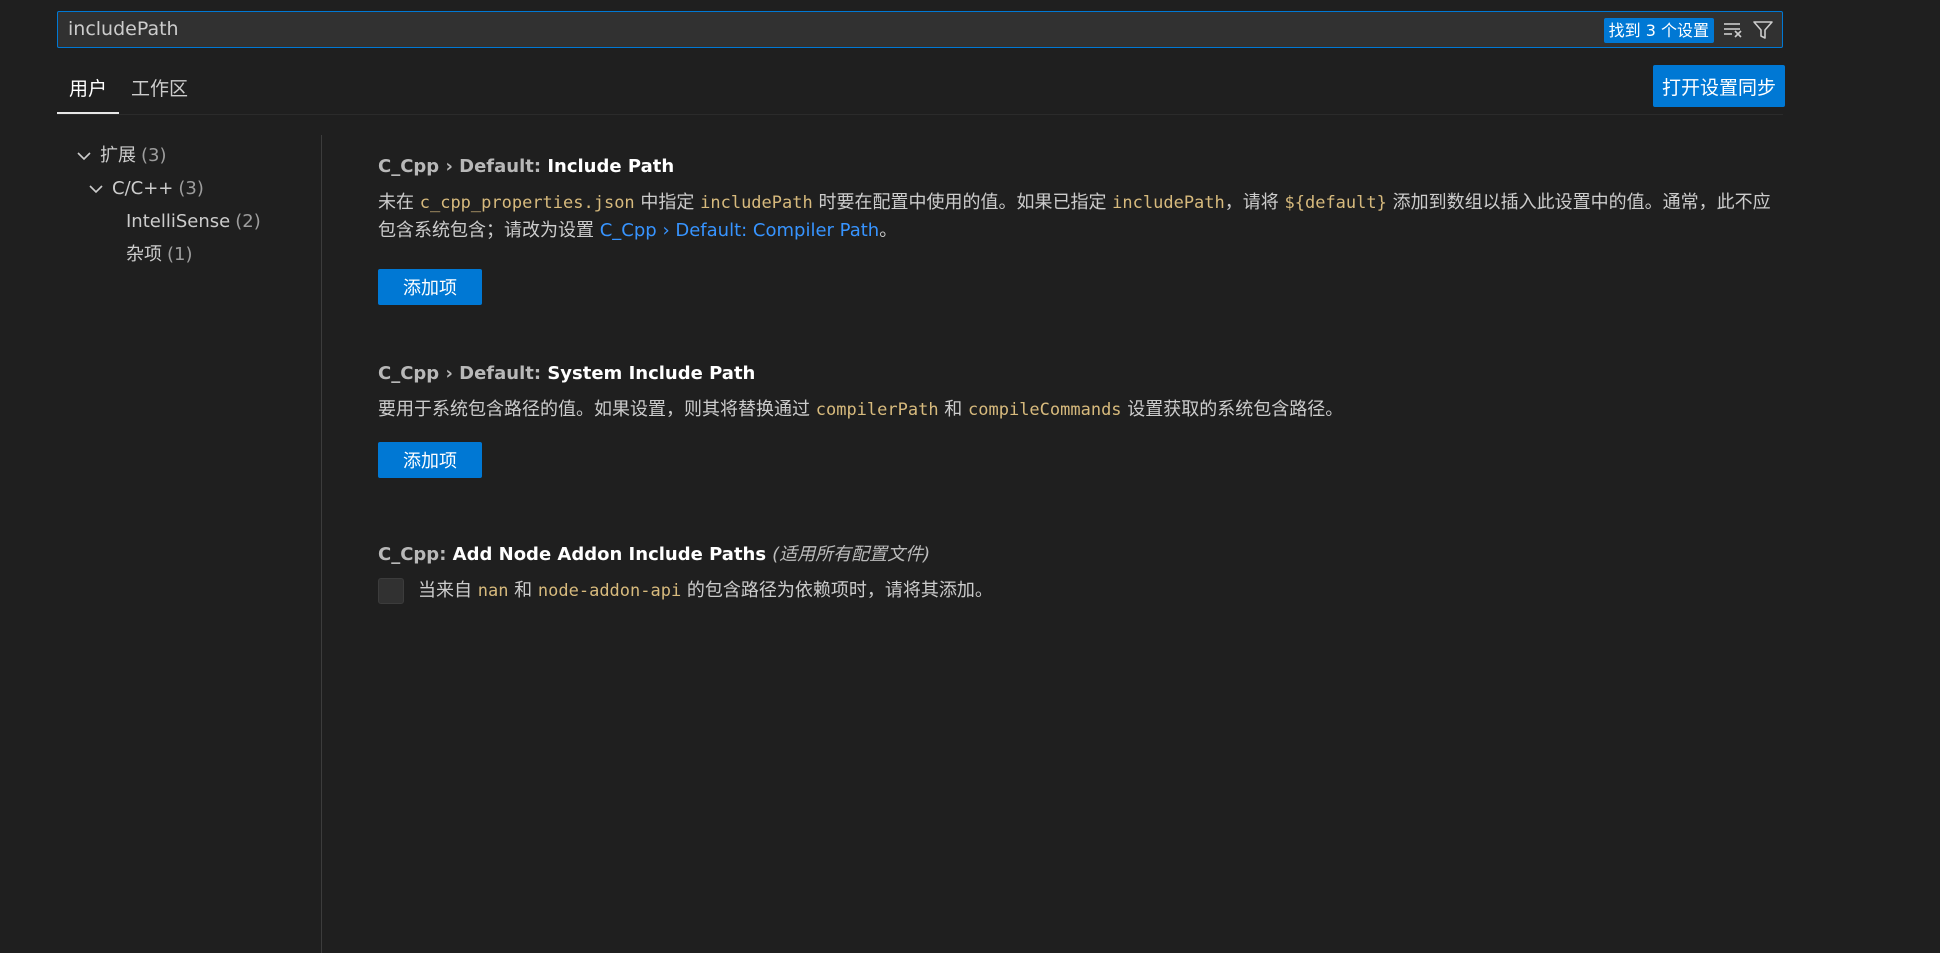  I want to click on toc-item-label: C/C++, so click(143, 188).